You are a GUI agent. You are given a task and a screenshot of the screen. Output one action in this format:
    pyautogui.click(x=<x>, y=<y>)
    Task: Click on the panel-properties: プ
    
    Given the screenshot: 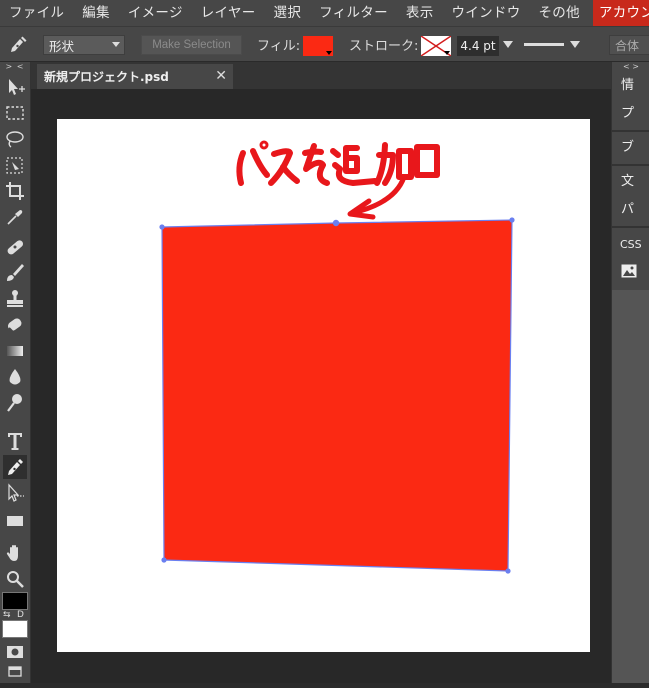 What is the action you would take?
    pyautogui.click(x=630, y=114)
    